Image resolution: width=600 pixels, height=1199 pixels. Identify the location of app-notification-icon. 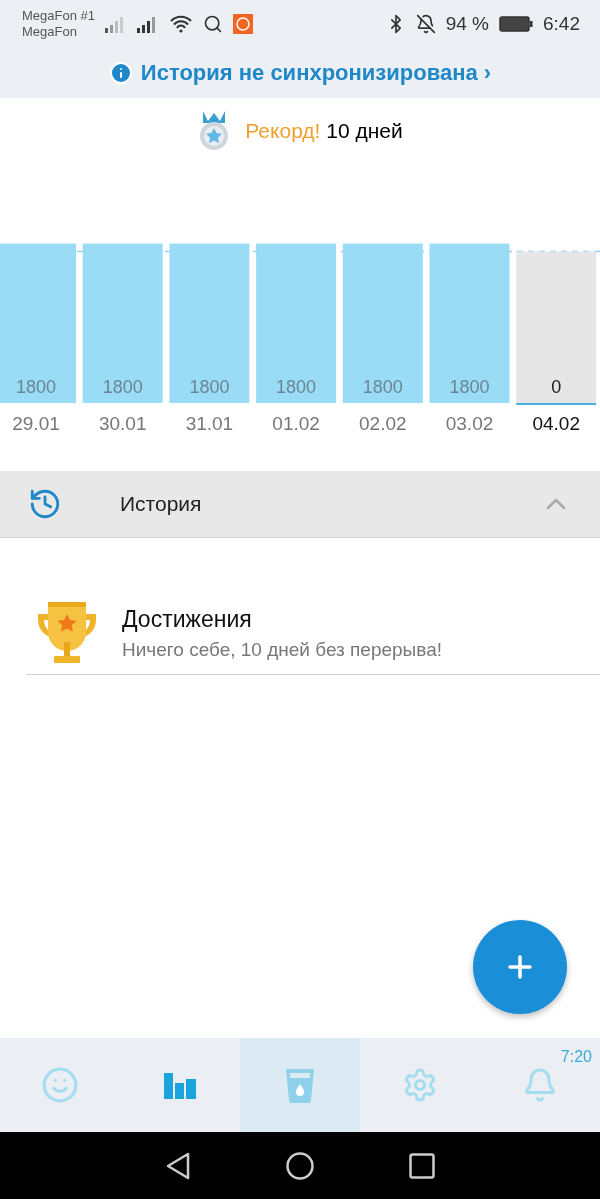
(243, 24).